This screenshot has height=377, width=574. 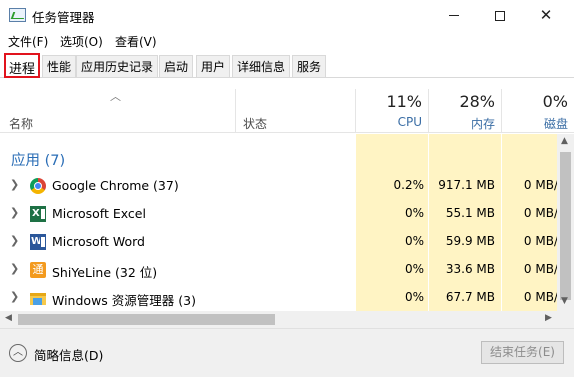 I want to click on horizontal-scrollbar: ◀ ▶, so click(x=287, y=319).